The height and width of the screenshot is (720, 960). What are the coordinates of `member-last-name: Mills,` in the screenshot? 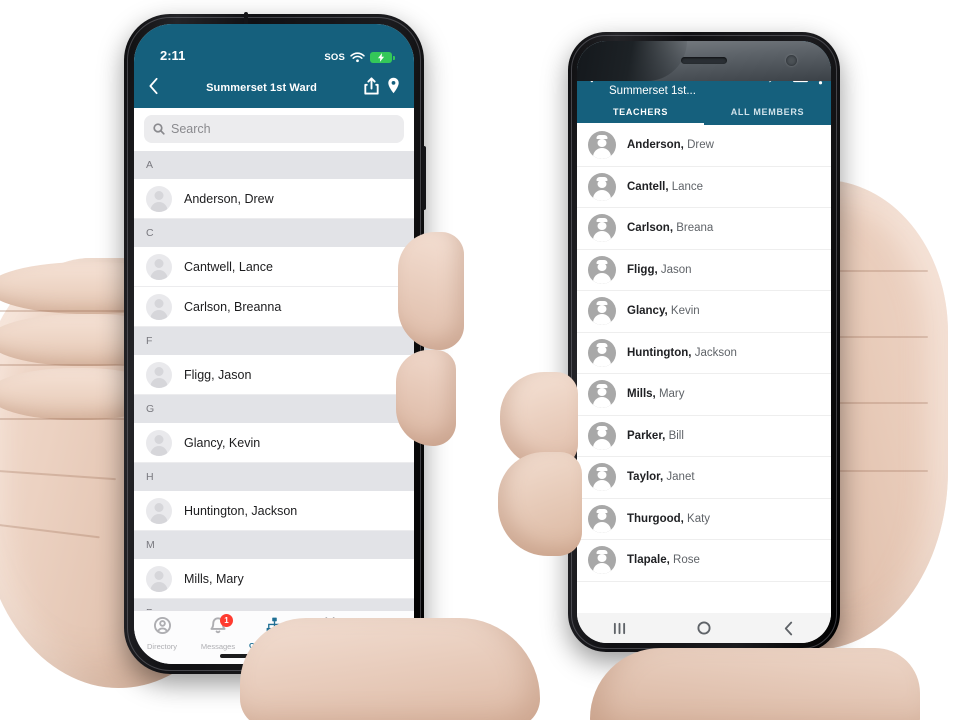 It's located at (641, 394).